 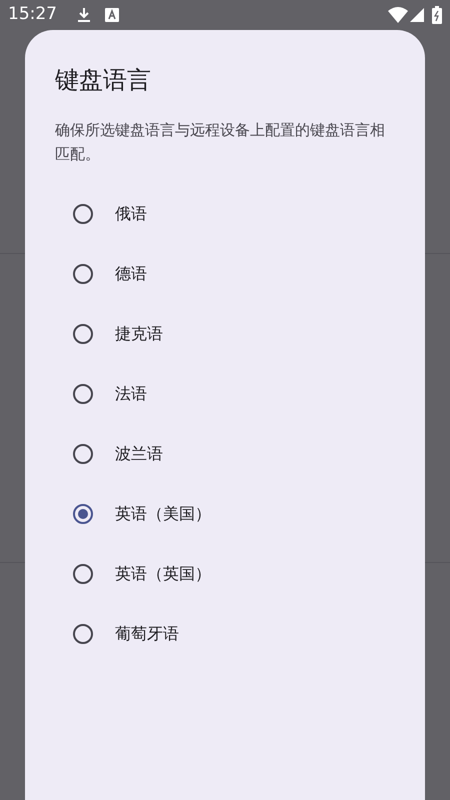 I want to click on option-label: 英语（美国）, so click(x=163, y=514).